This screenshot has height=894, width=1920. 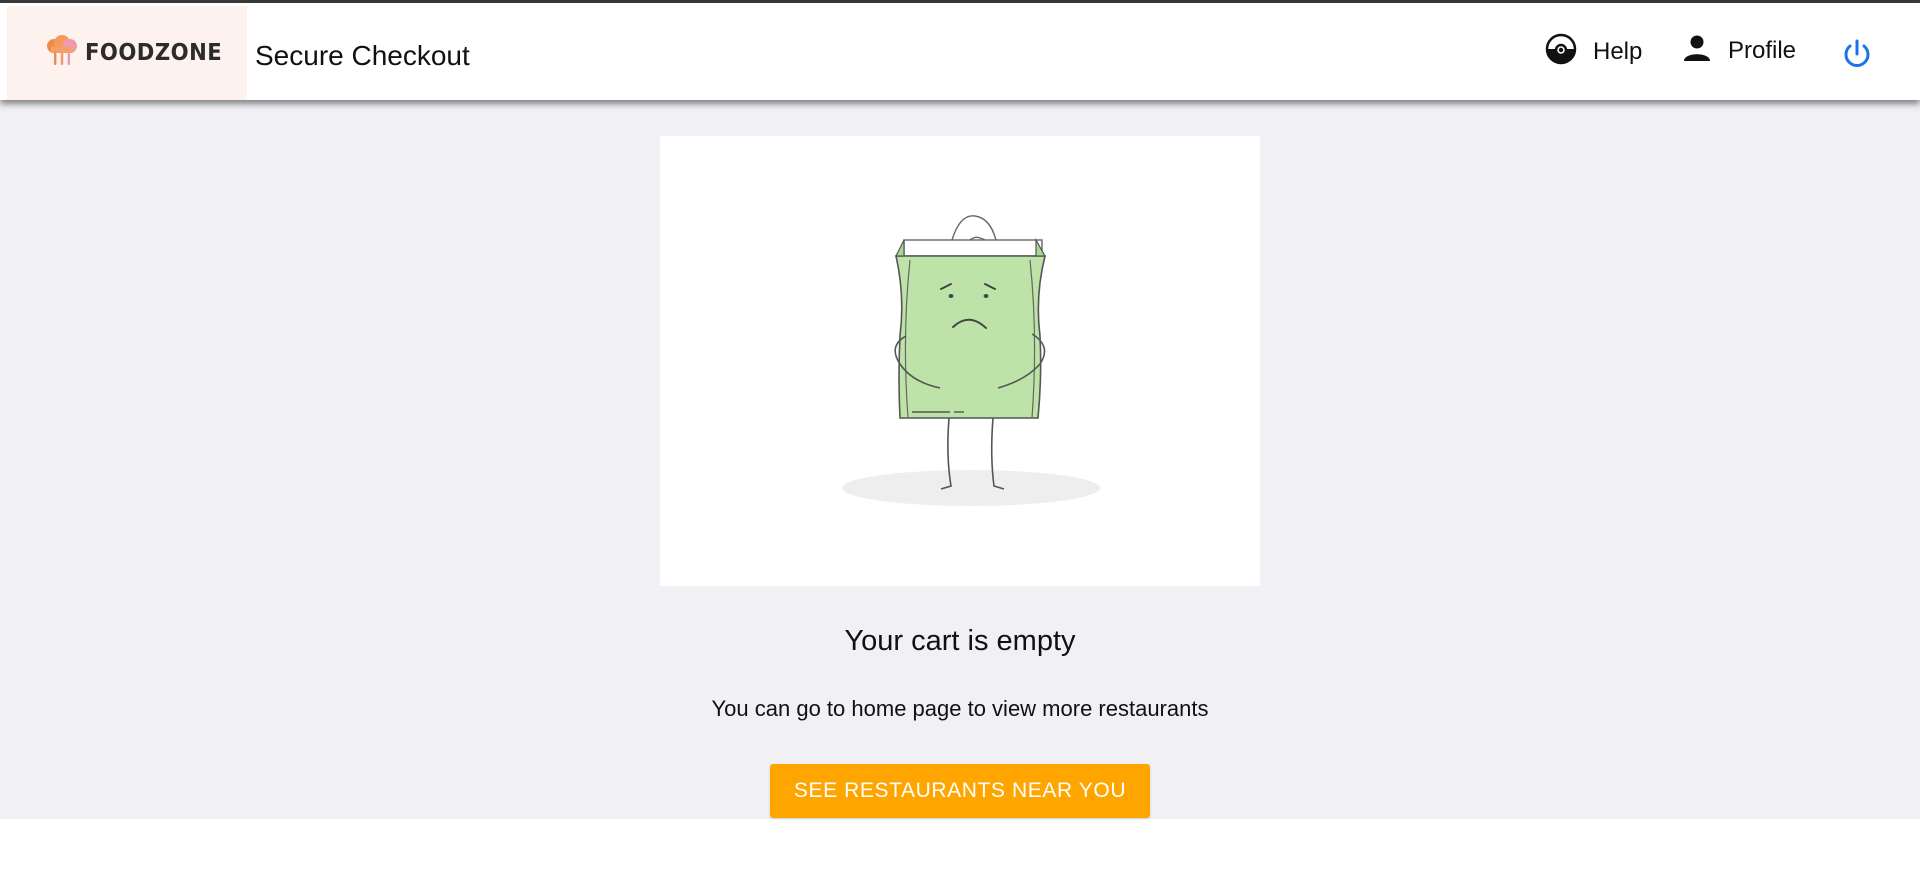 I want to click on app-header: FOODZONE Secure Checkout Help Profile, so click(x=960, y=51).